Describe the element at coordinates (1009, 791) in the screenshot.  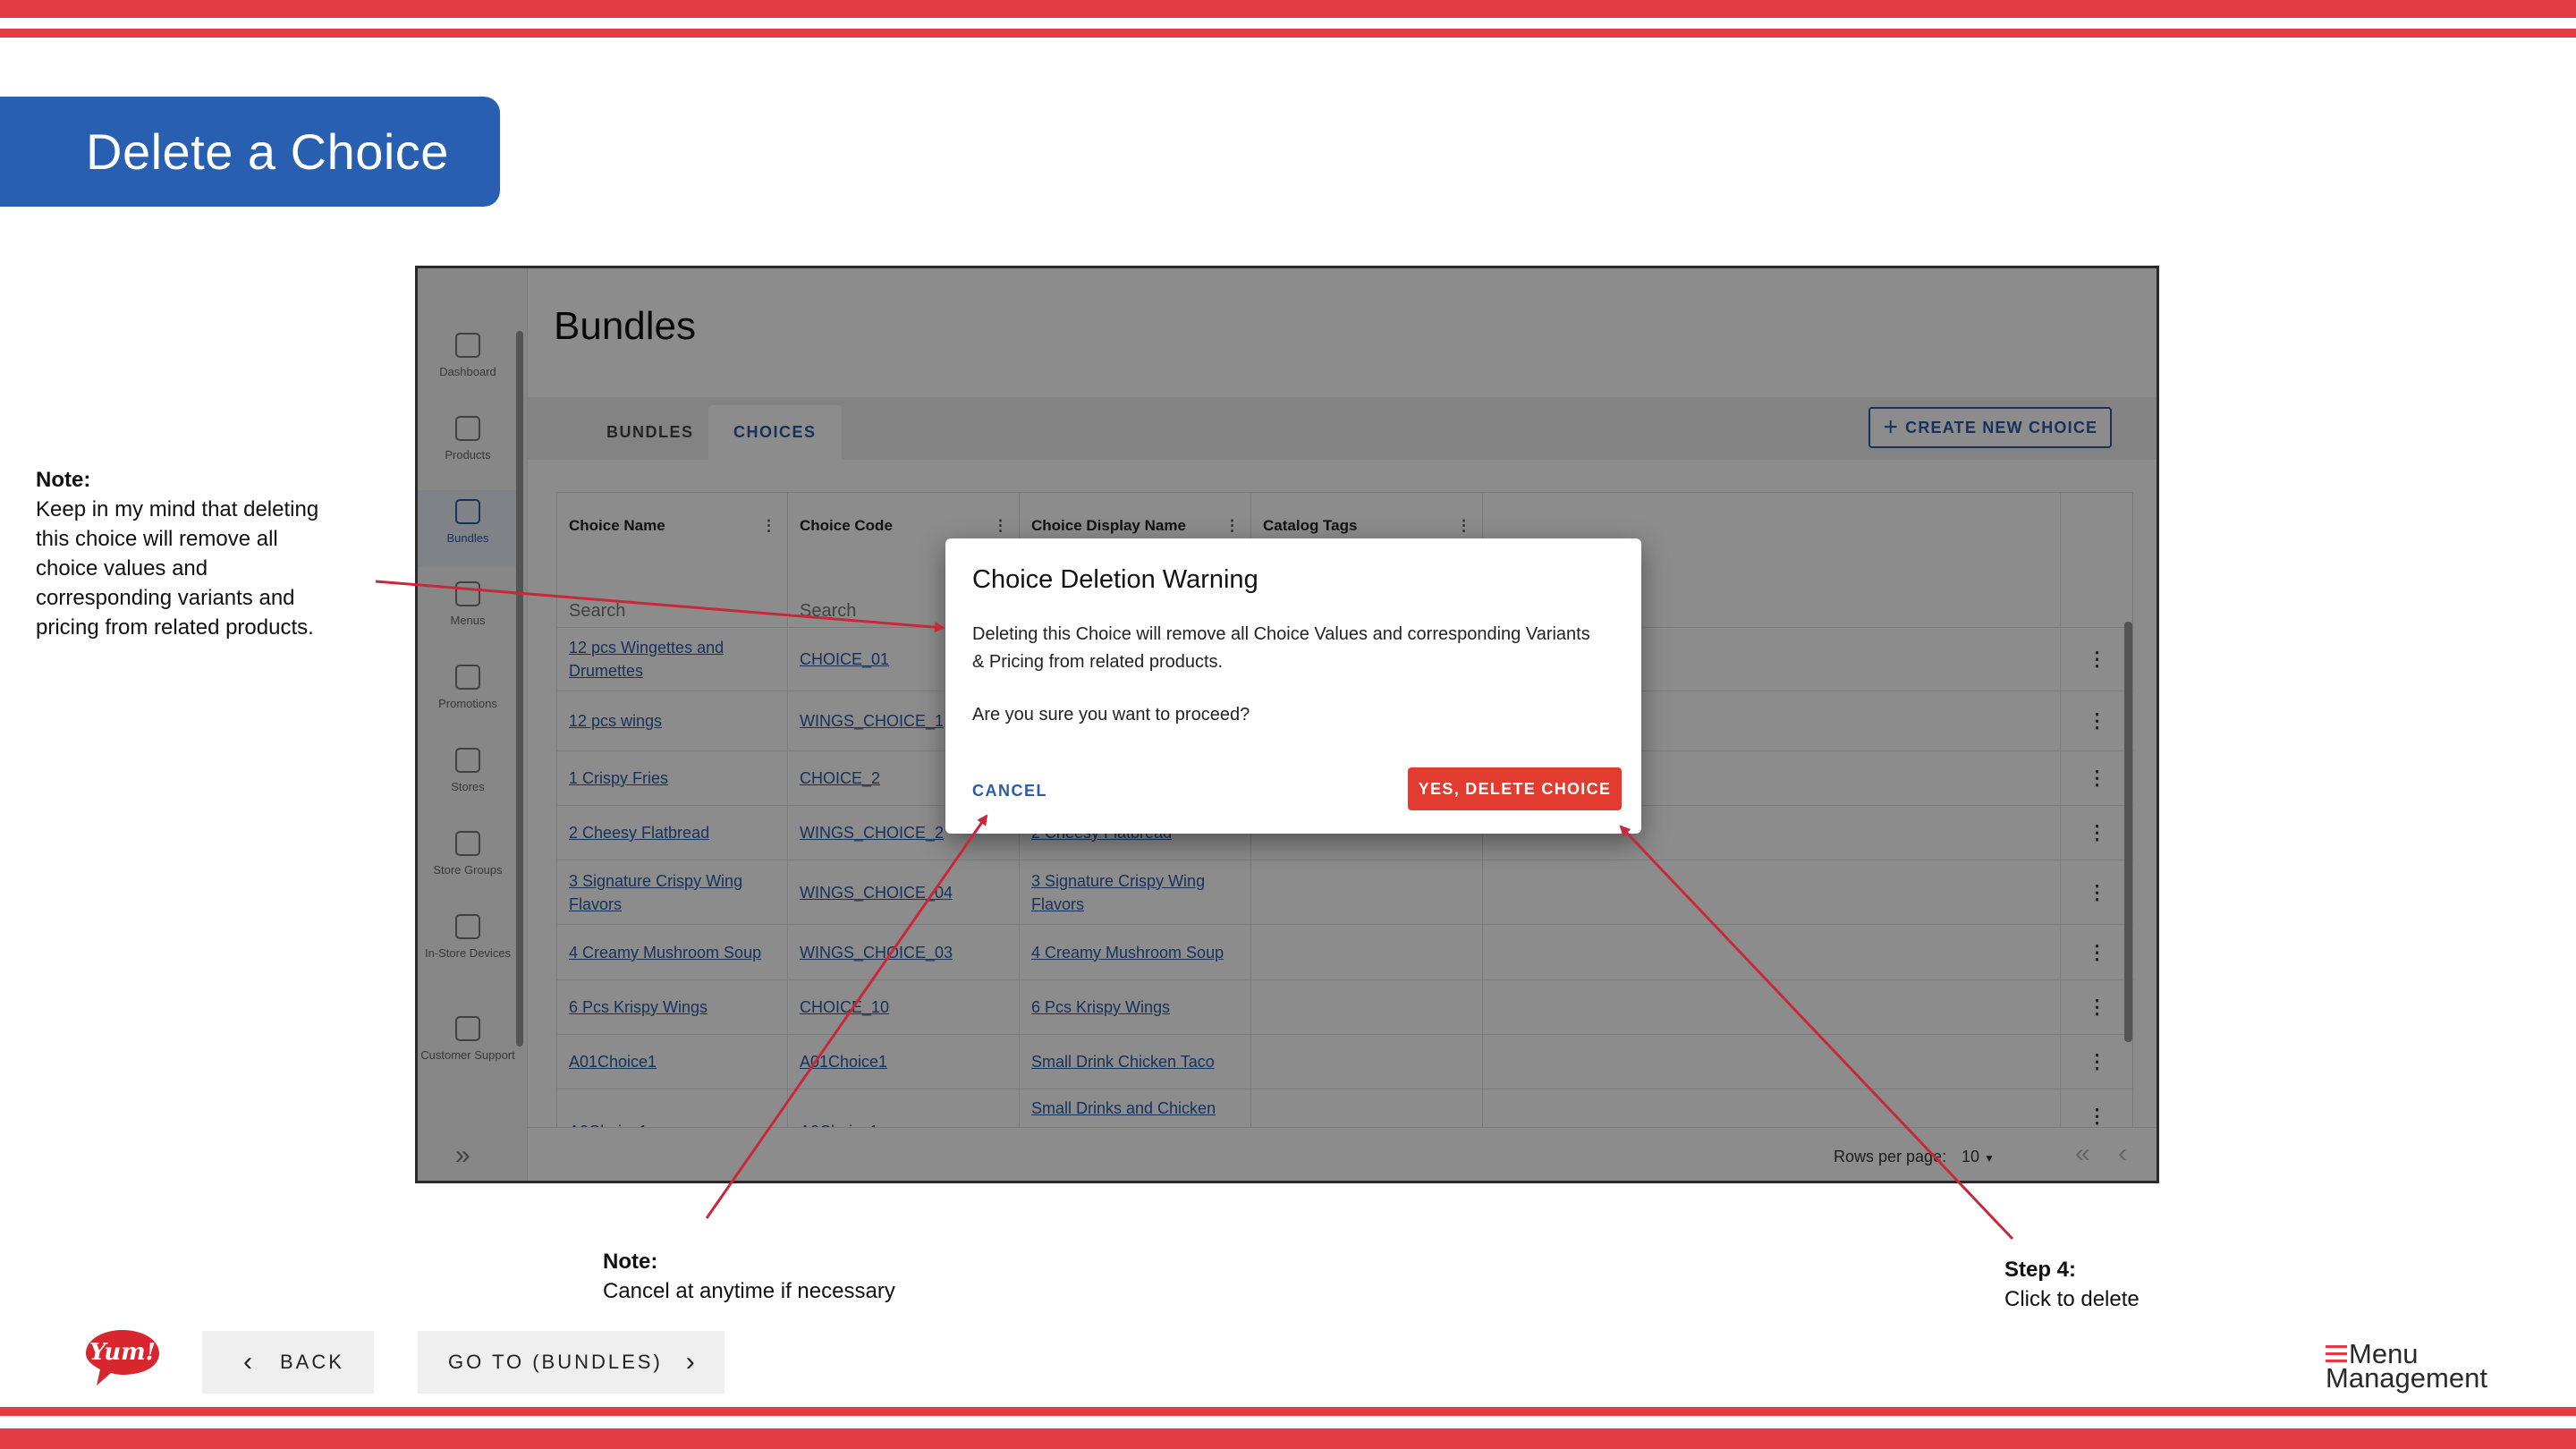
I see `cancel-button: CANCEL` at that location.